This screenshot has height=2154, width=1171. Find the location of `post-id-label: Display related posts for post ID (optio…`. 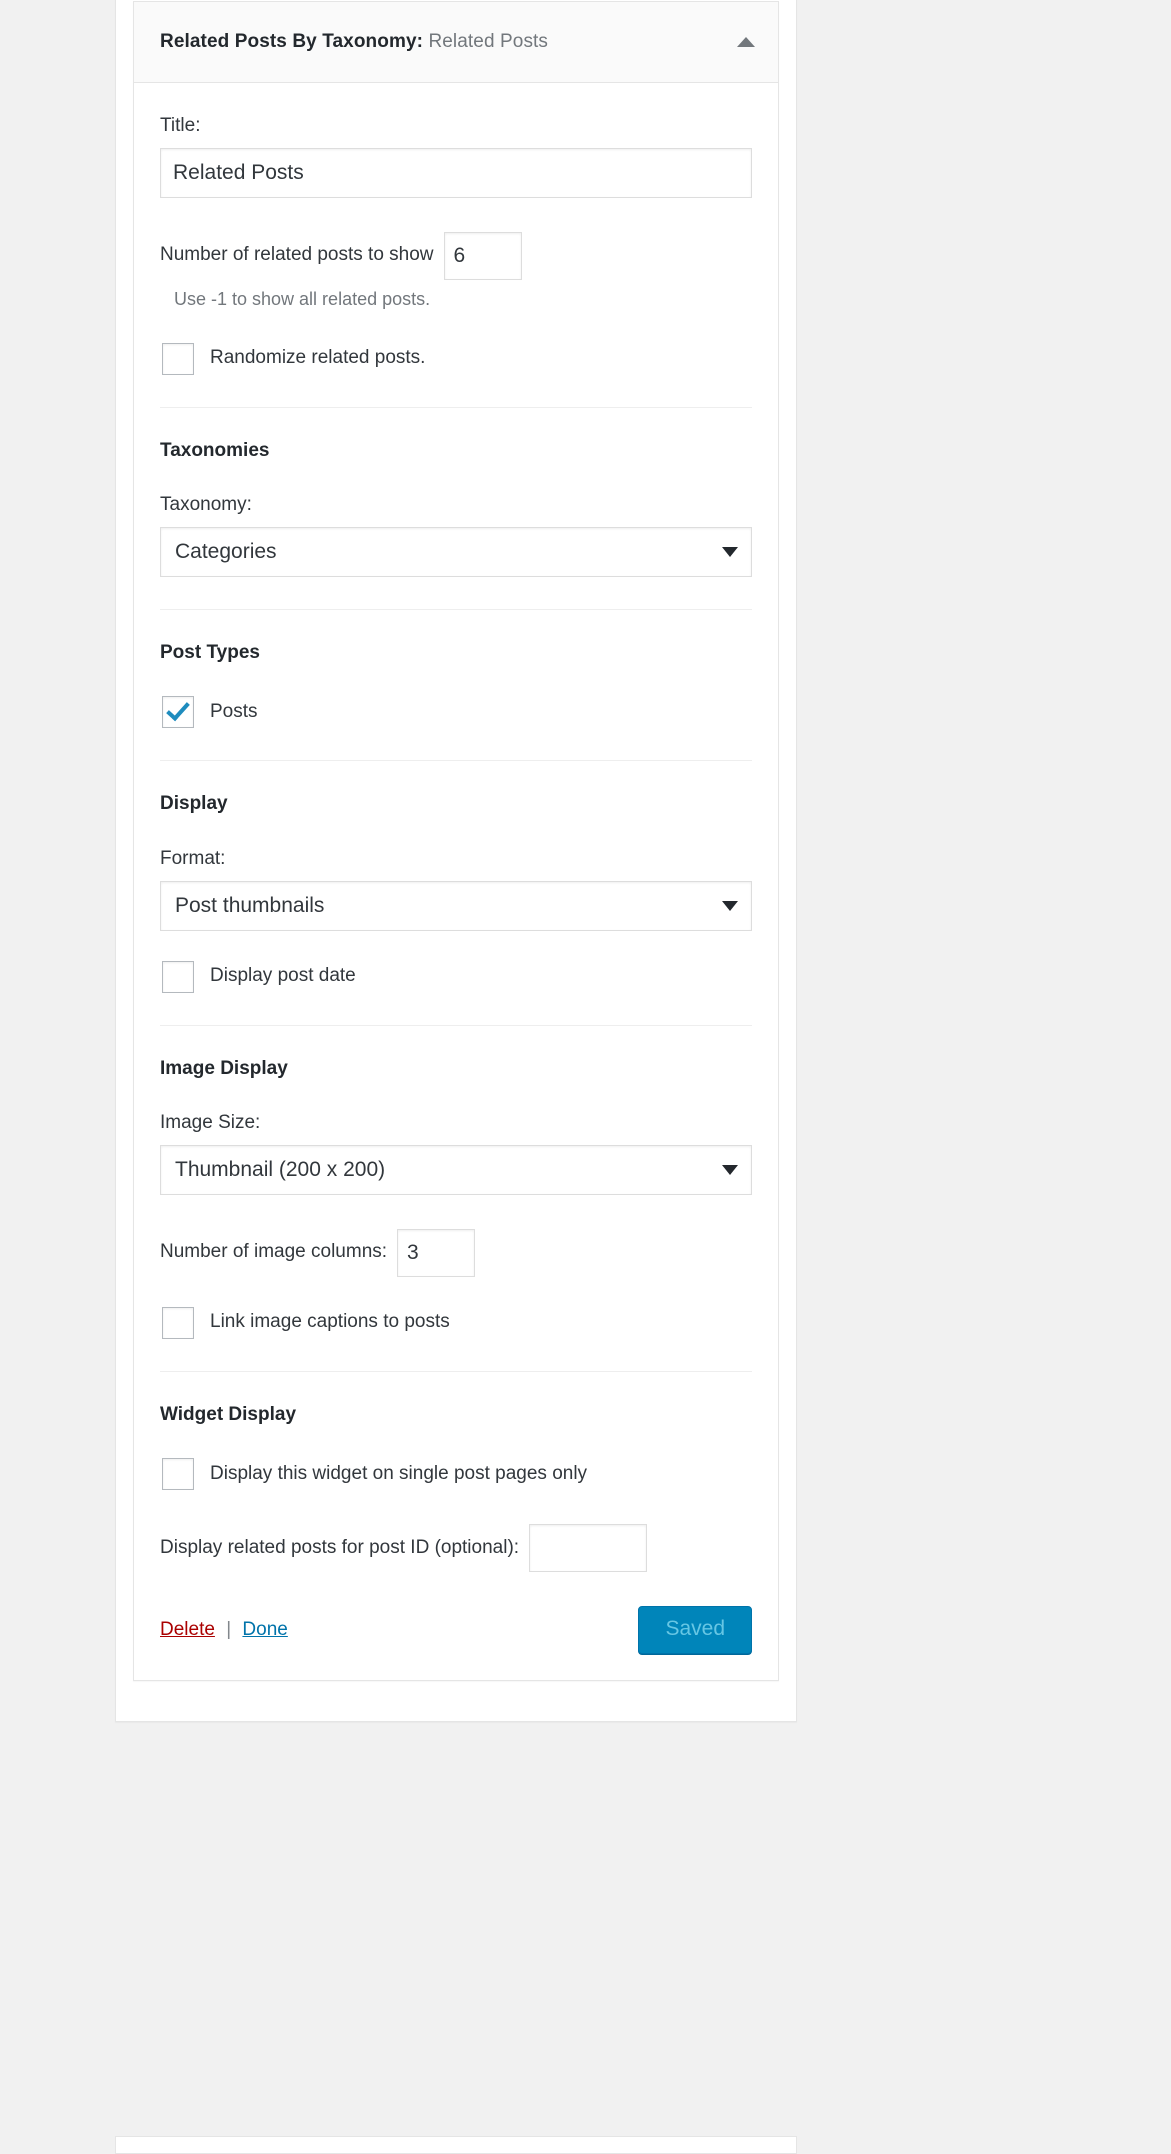

post-id-label: Display related posts for post ID (optio… is located at coordinates (340, 1548).